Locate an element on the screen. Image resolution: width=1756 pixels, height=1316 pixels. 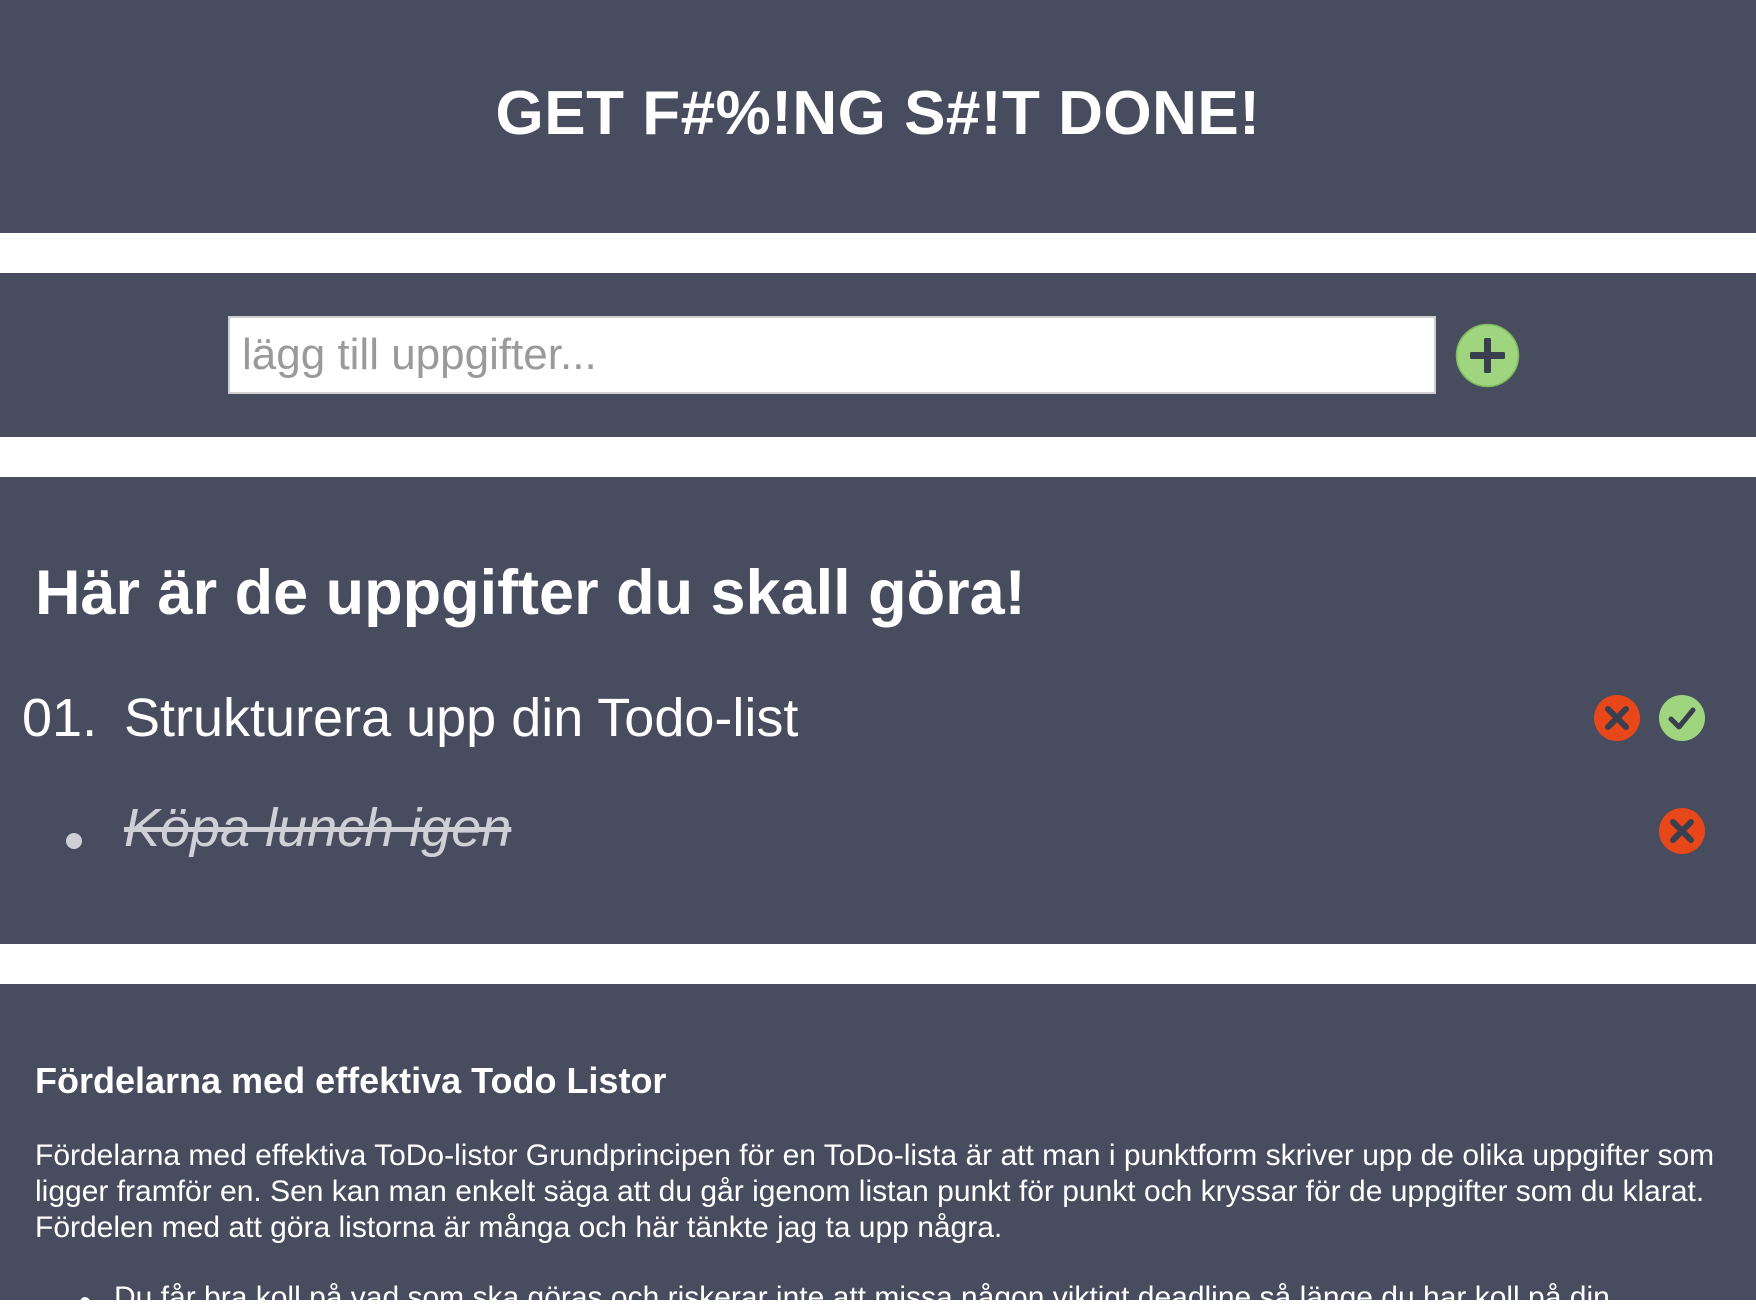
check-icon is located at coordinates (1682, 718).